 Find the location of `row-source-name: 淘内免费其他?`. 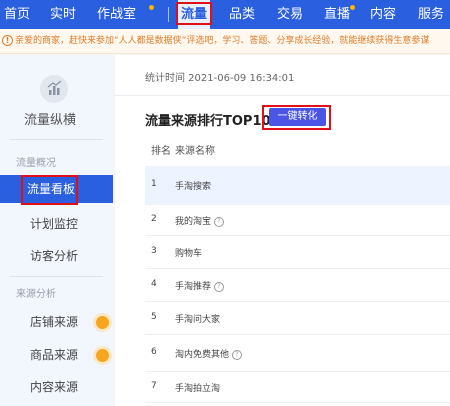

row-source-name: 淘内免费其他? is located at coordinates (209, 353).